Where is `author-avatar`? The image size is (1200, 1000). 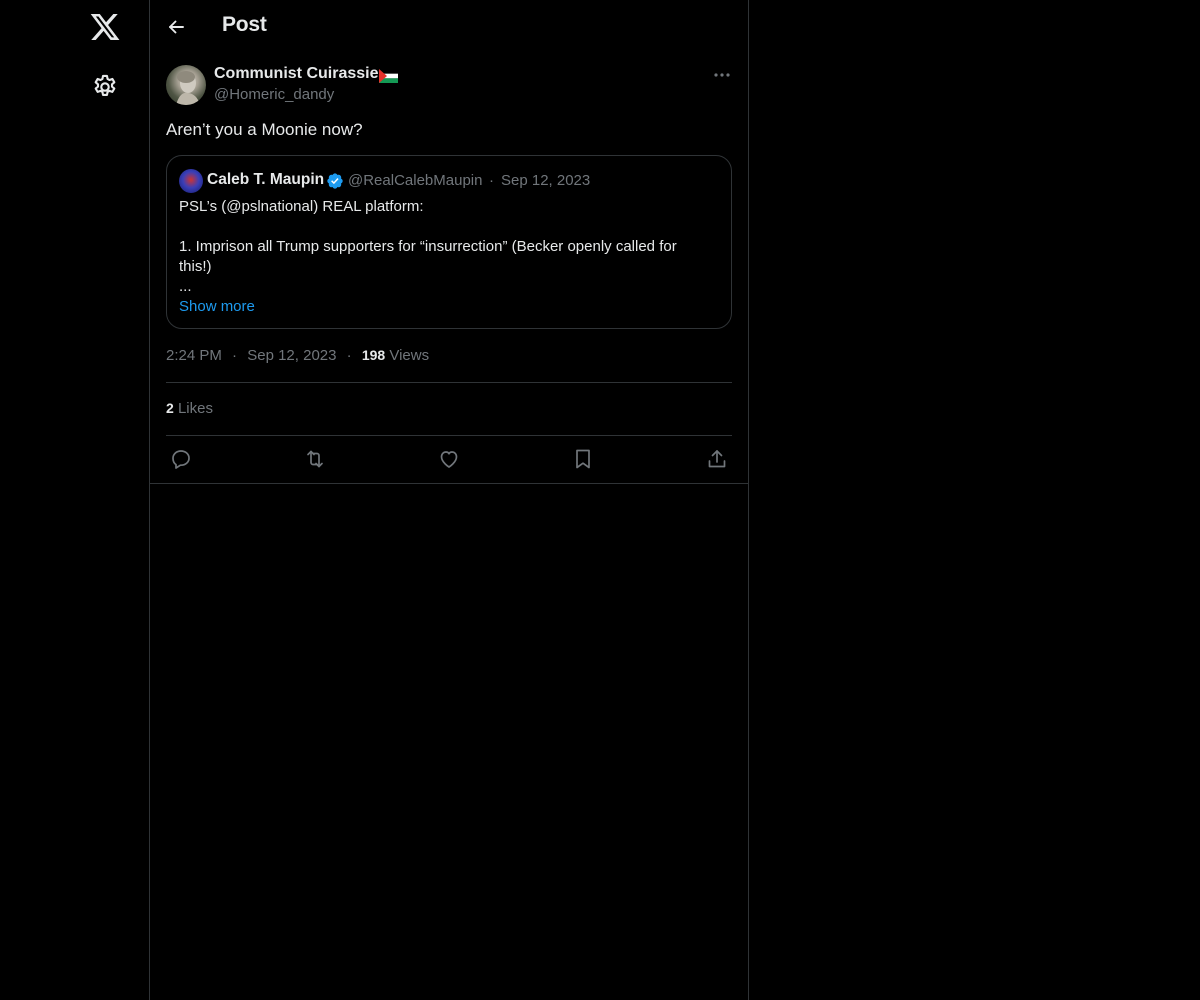
author-avatar is located at coordinates (186, 85).